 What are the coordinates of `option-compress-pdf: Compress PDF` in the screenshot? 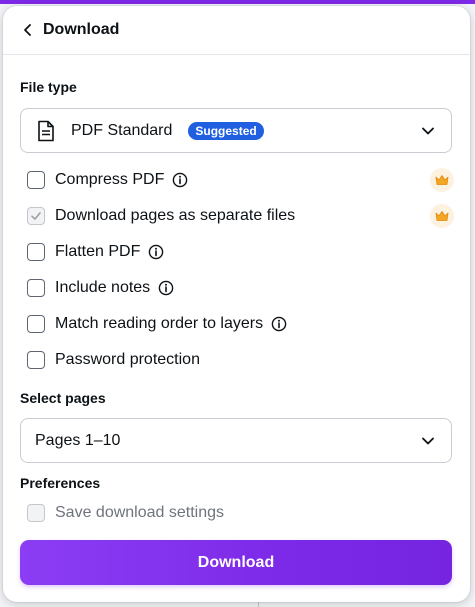 It's located at (107, 180).